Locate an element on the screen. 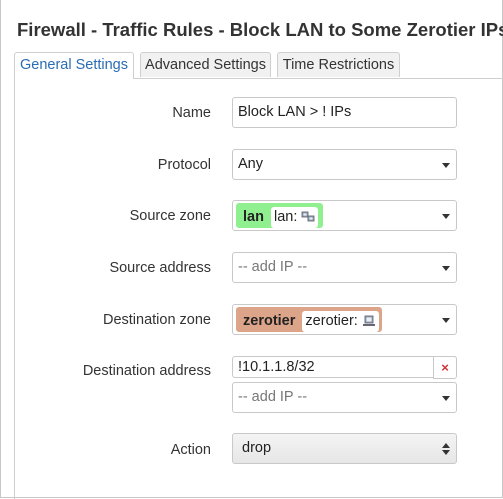 This screenshot has width=503, height=499. network-interface-icon is located at coordinates (368, 321).